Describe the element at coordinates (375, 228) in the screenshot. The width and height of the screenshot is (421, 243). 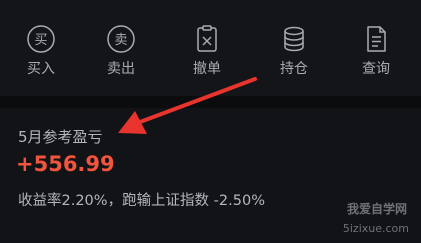
I see `watermark-url: 5izixue.com` at that location.